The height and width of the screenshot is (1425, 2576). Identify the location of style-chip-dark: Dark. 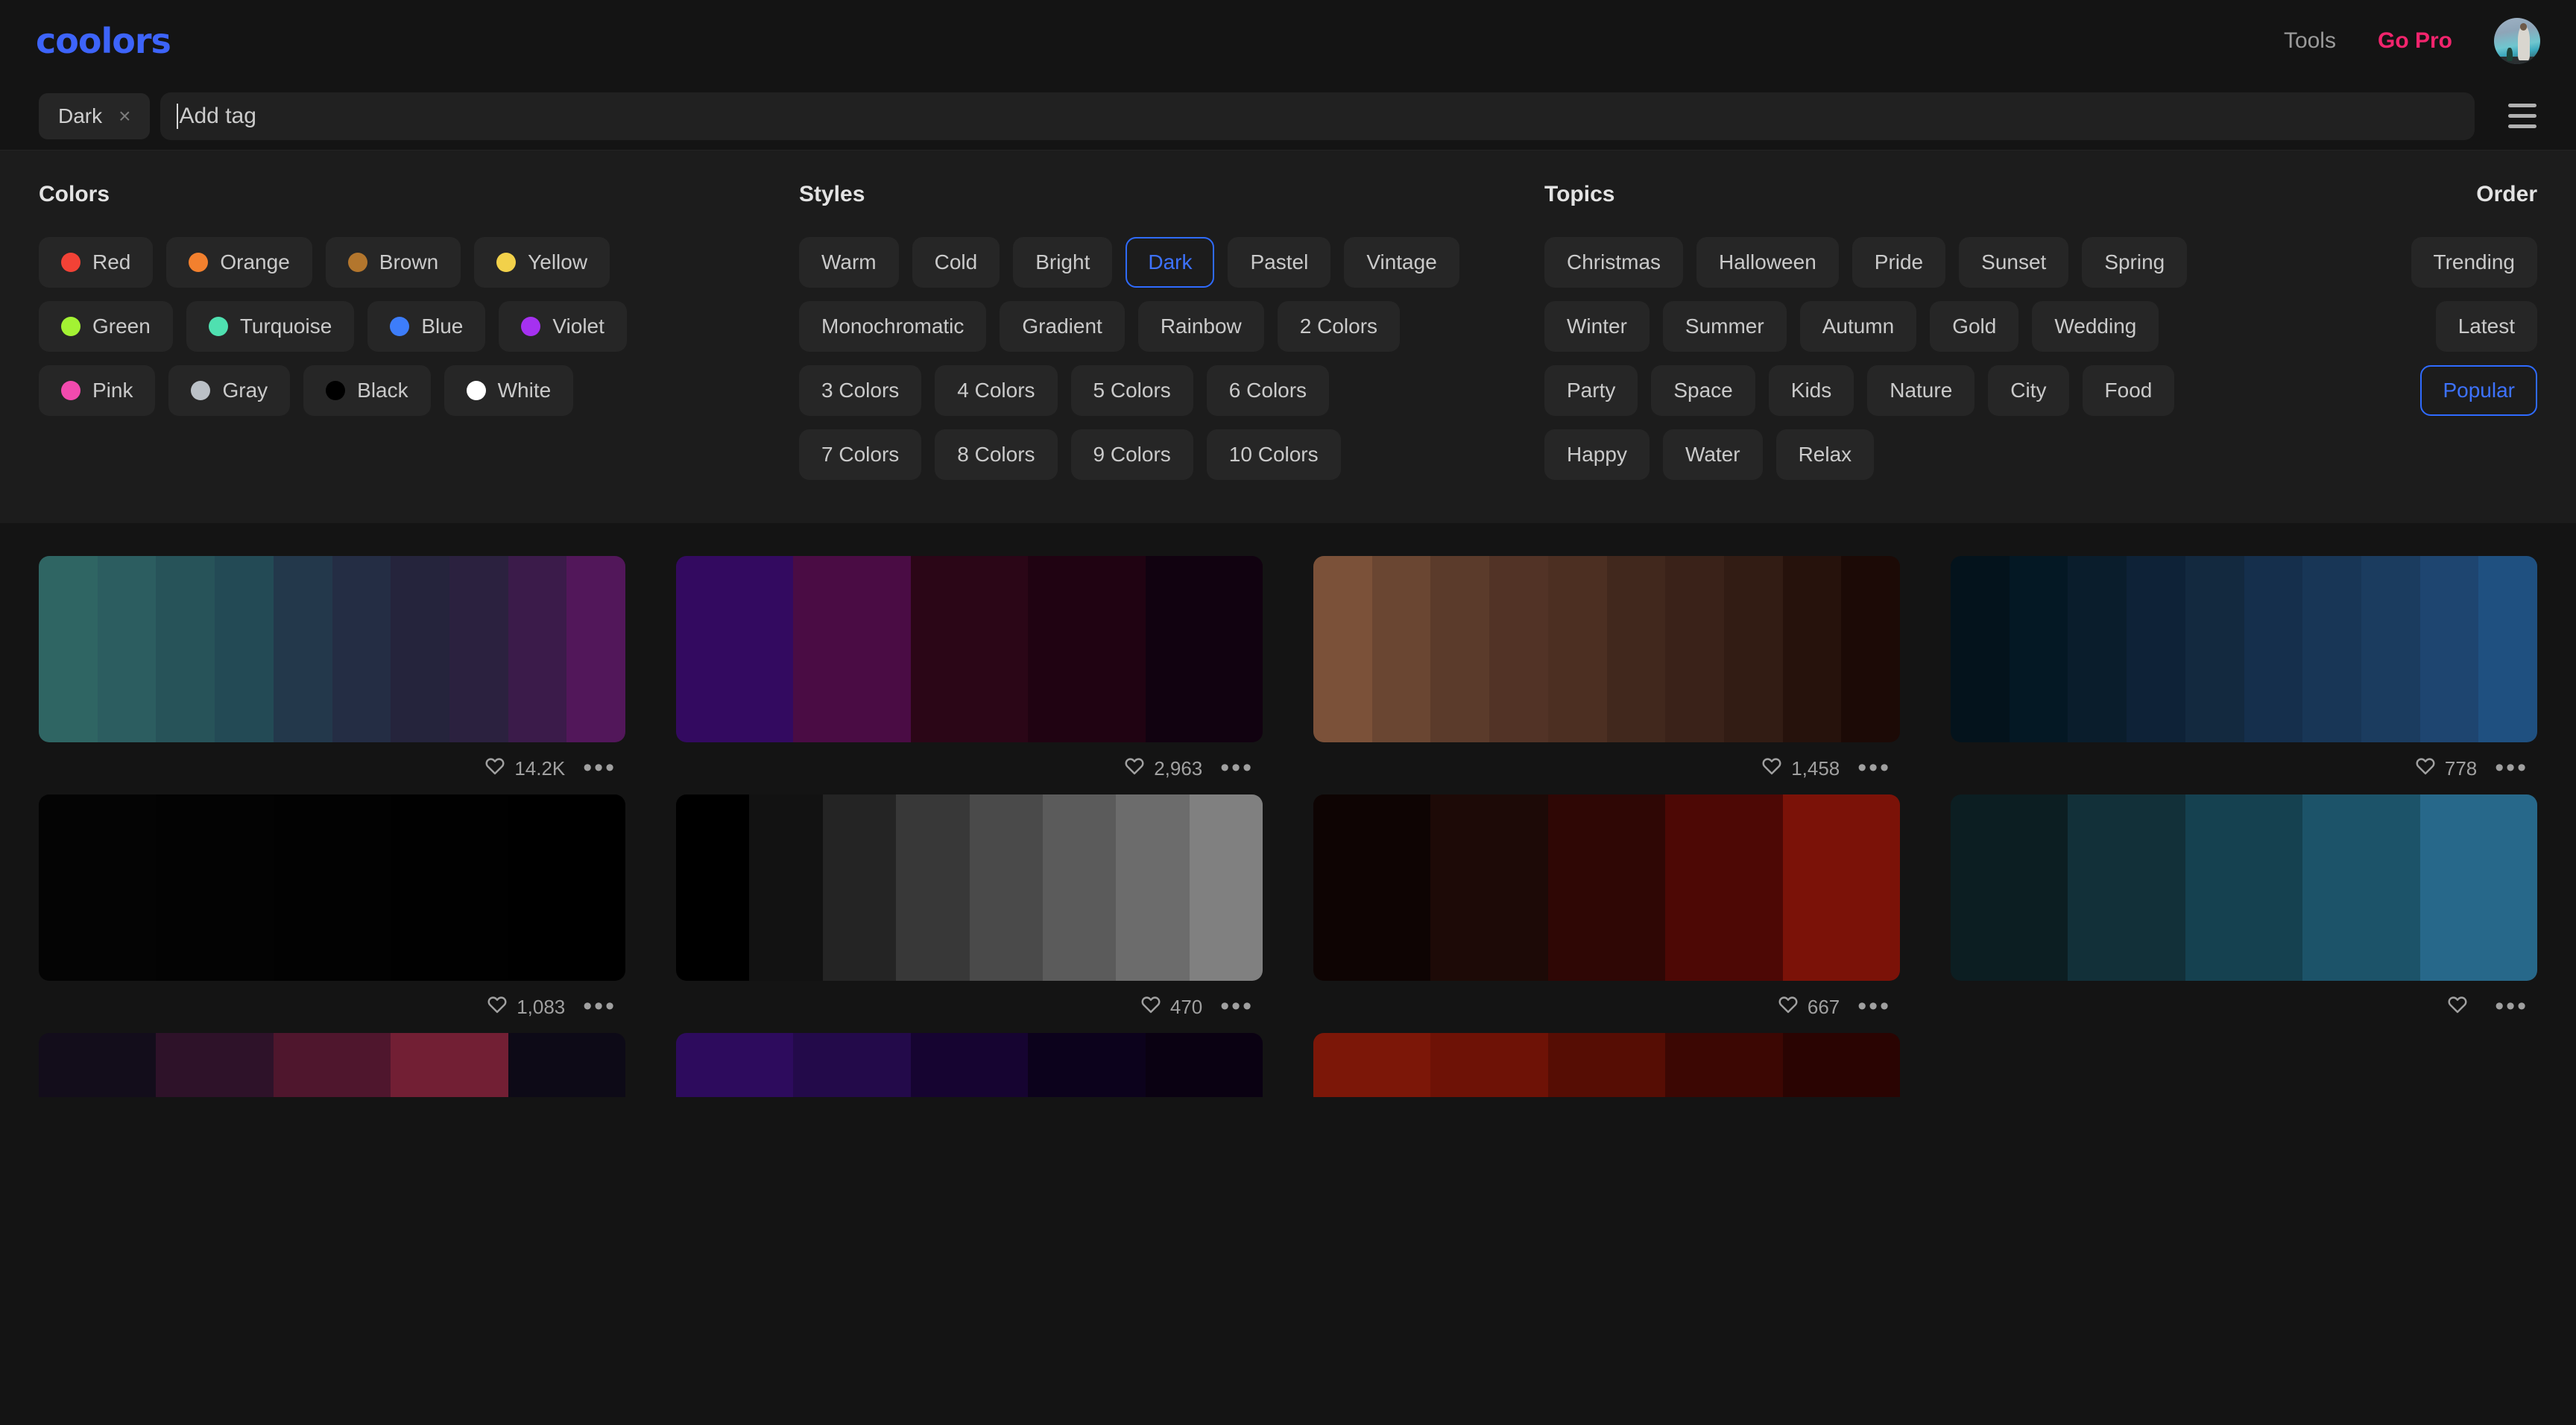
(1170, 262).